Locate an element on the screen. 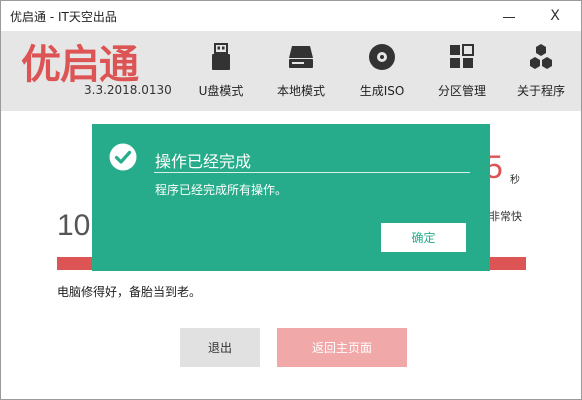 The width and height of the screenshot is (582, 400). version-label: 3.3.2018.0130 is located at coordinates (128, 90).